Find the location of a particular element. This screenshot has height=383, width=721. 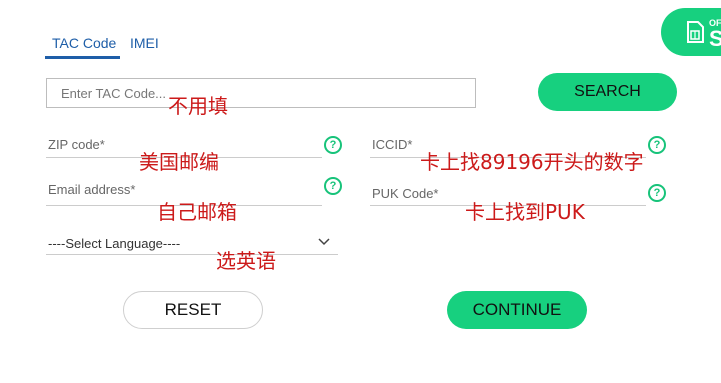

reset-button: RESET is located at coordinates (193, 310).